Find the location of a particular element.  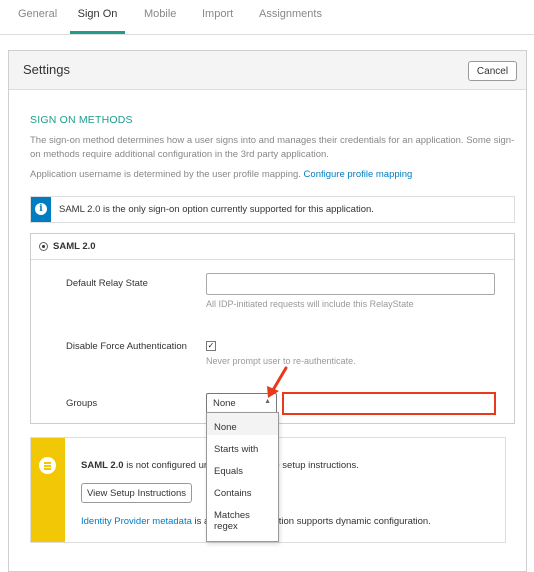

cancel-button: Cancel is located at coordinates (492, 71).